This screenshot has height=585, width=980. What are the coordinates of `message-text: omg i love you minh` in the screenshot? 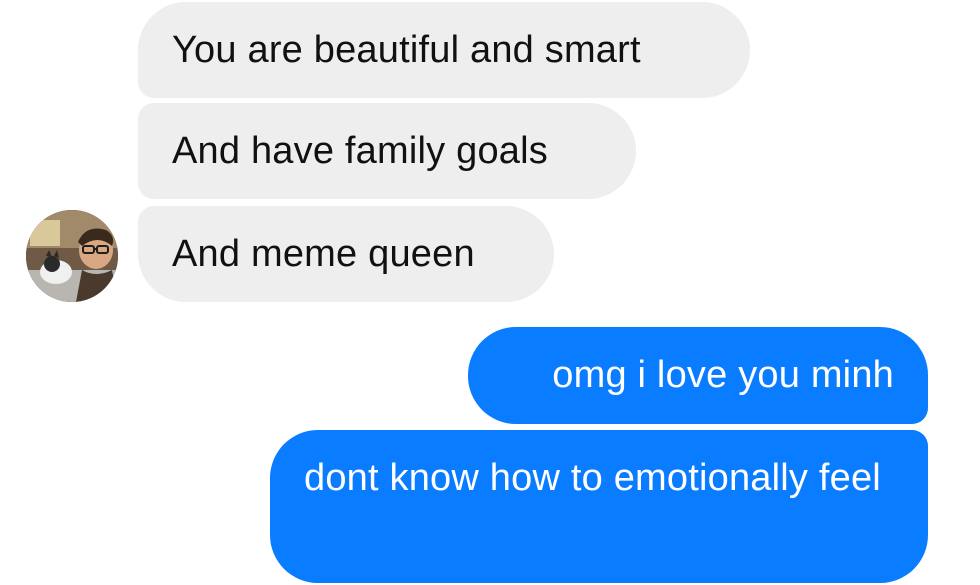 It's located at (723, 375).